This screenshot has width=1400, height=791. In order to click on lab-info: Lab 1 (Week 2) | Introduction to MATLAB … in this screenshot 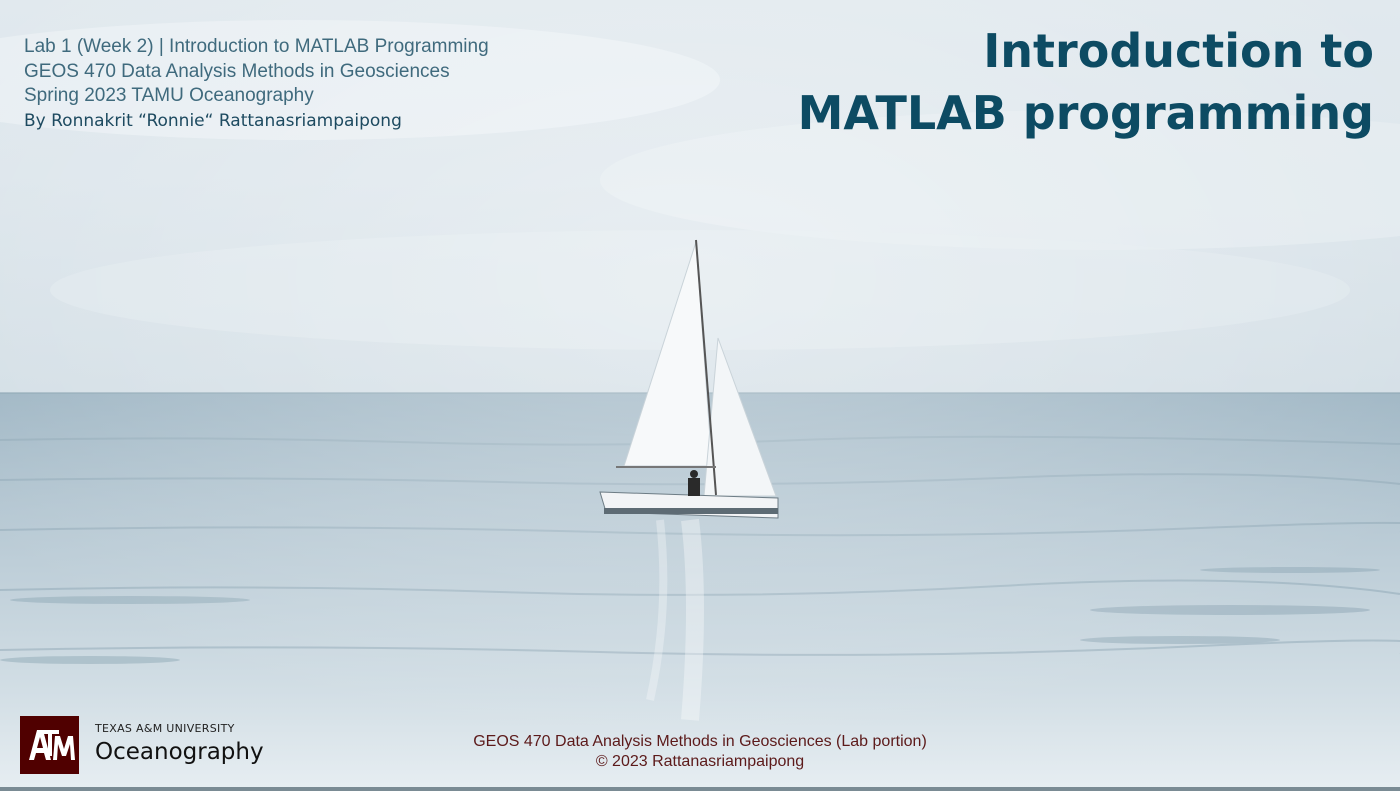, I will do `click(256, 84)`.